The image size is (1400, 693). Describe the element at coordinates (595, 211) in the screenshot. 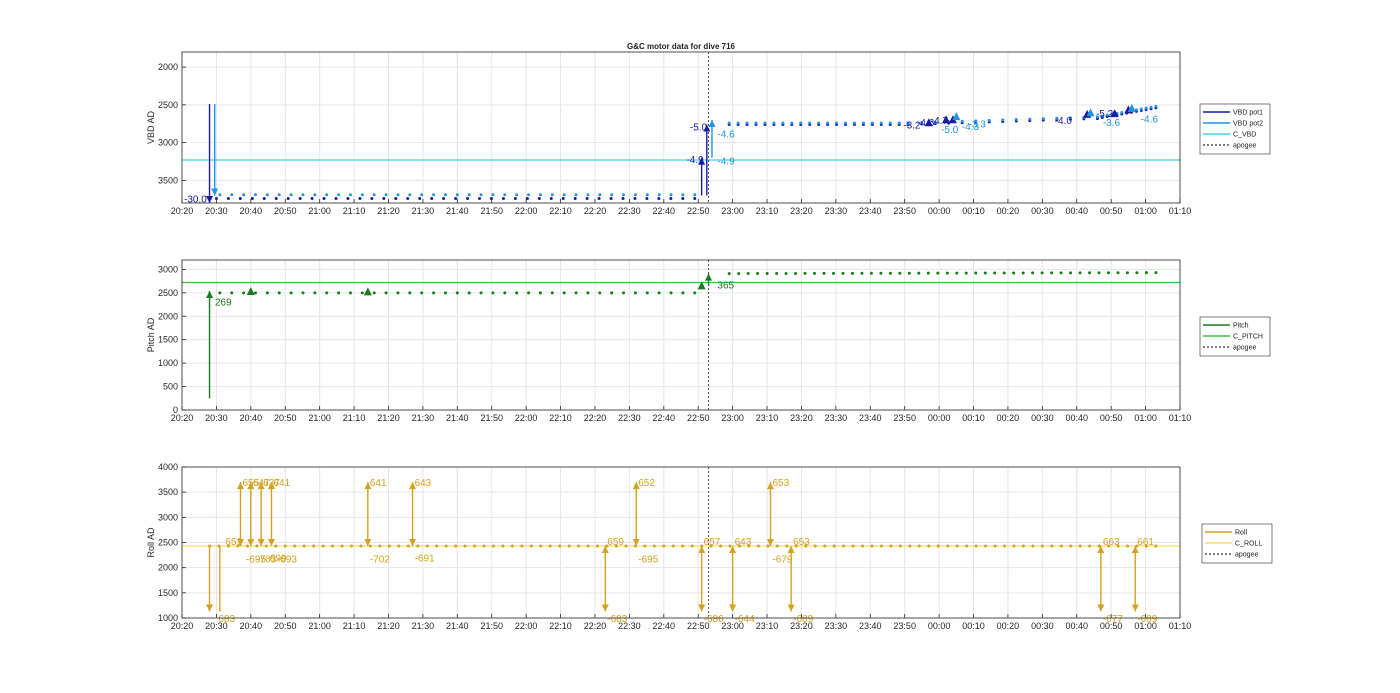

I see `x-tick-label: 22:20` at that location.